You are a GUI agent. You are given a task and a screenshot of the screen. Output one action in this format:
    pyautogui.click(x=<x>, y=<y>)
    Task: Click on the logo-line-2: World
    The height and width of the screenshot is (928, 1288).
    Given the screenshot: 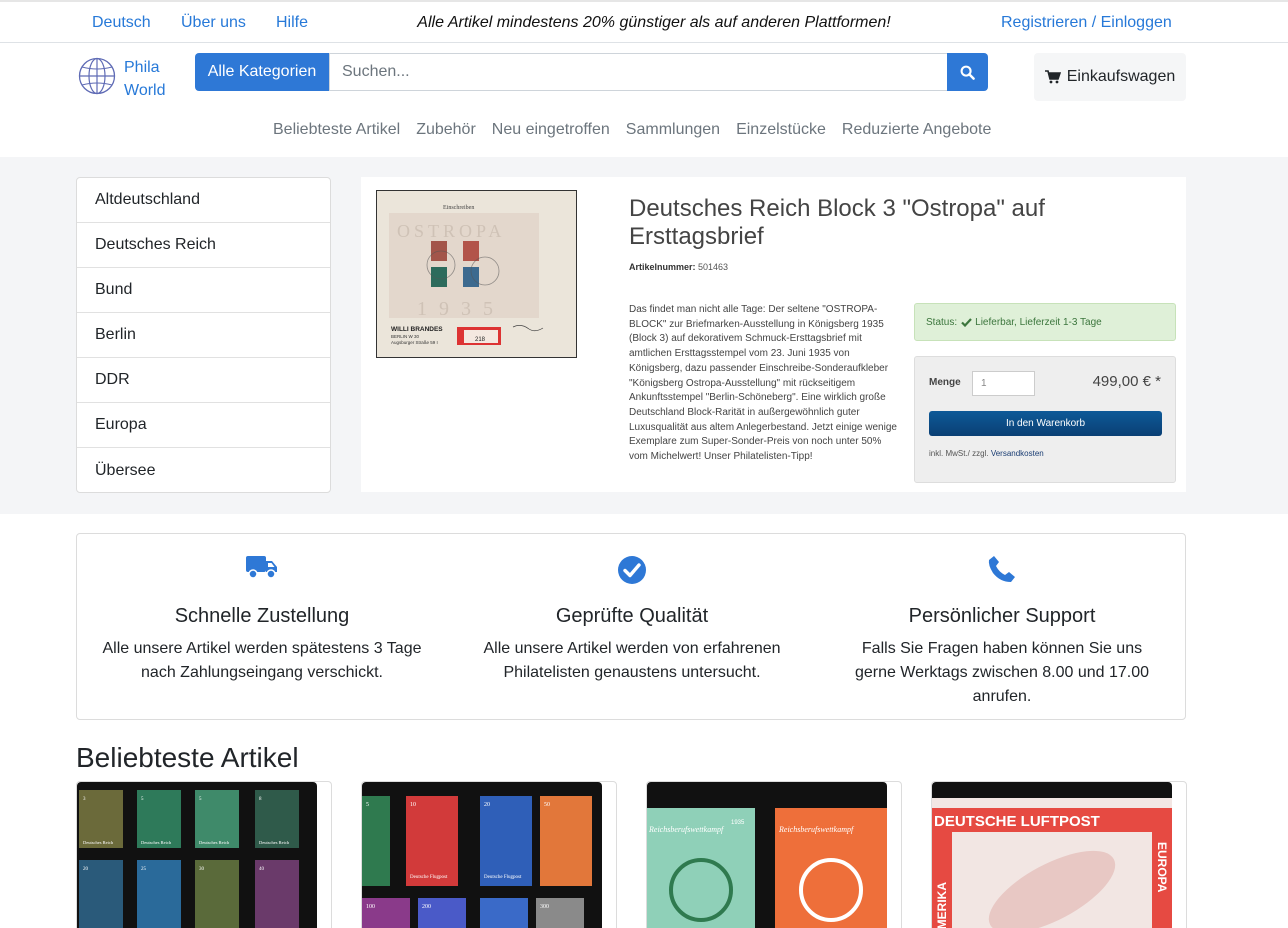 What is the action you would take?
    pyautogui.click(x=145, y=90)
    